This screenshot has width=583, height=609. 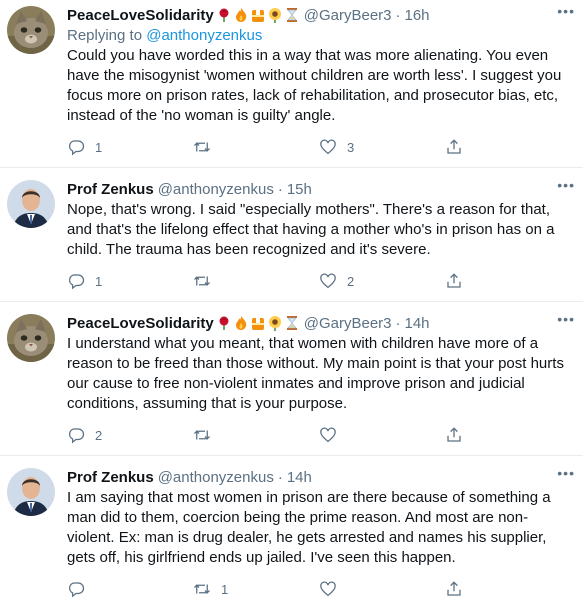 What do you see at coordinates (351, 147) in the screenshot?
I see `like-count: 3` at bounding box center [351, 147].